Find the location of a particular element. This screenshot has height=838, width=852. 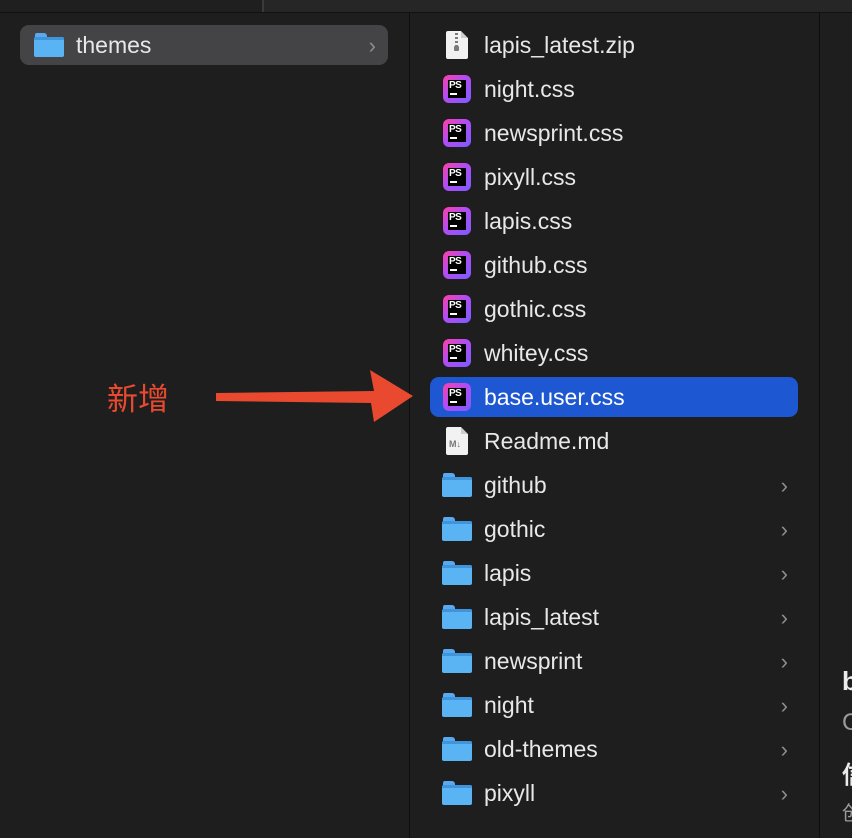

preview-created-fragment: 创 is located at coordinates (847, 811).